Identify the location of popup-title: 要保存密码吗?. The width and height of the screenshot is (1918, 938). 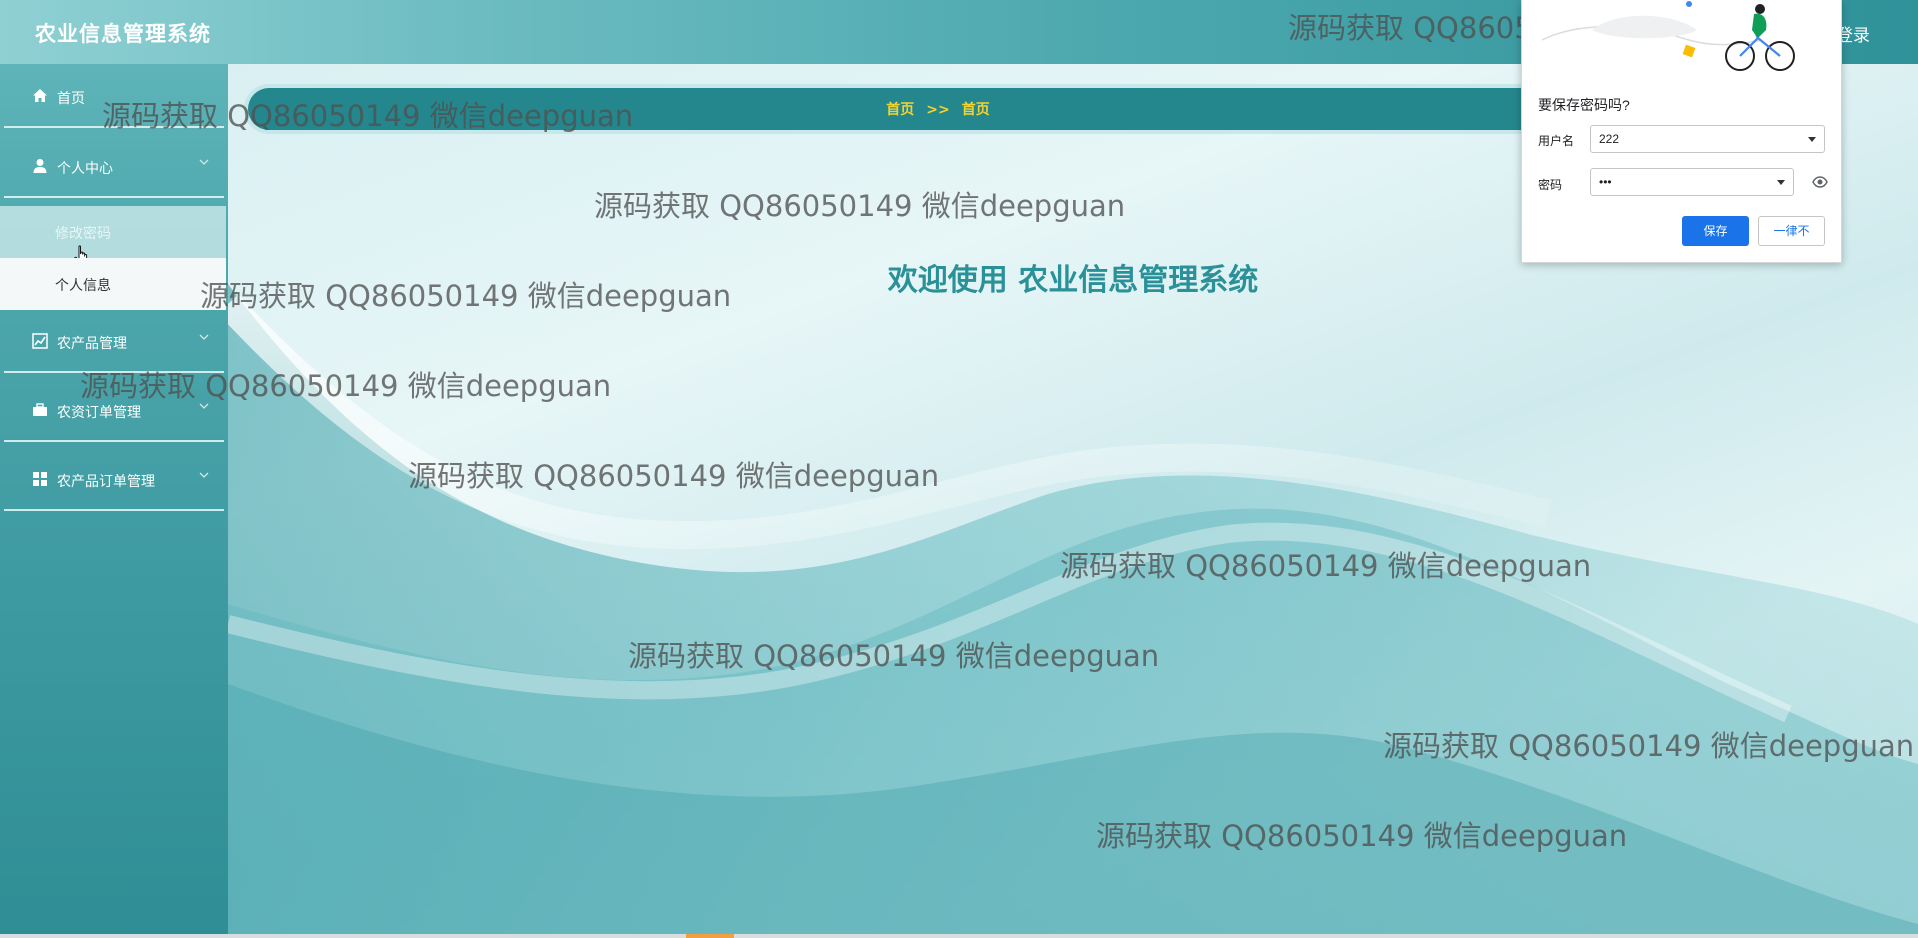
(1584, 105).